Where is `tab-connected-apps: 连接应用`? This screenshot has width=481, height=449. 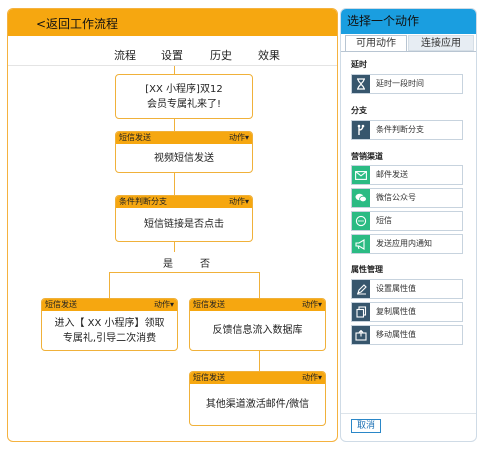 tab-connected-apps: 连接应用 is located at coordinates (441, 43).